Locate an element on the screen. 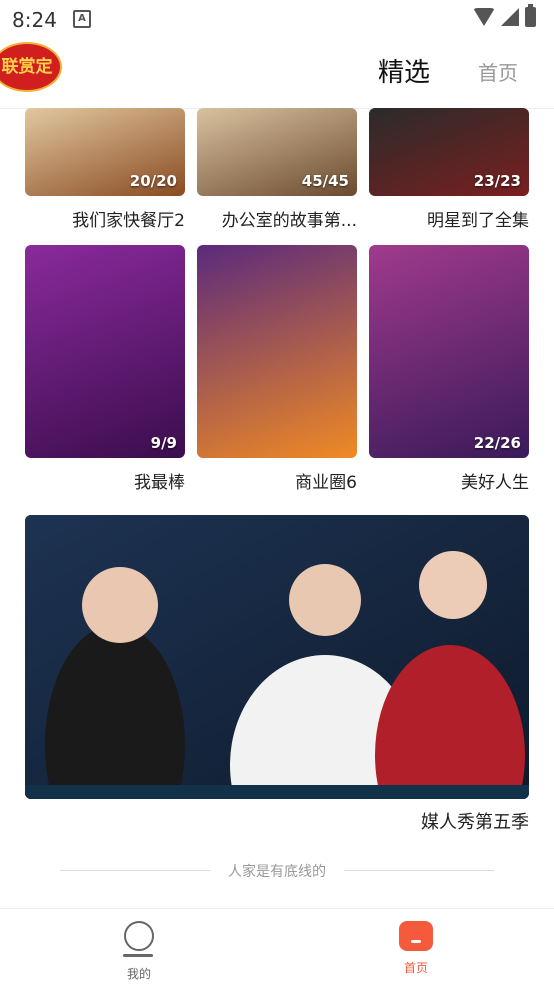  video-title: 明星到了全集 is located at coordinates (449, 218).